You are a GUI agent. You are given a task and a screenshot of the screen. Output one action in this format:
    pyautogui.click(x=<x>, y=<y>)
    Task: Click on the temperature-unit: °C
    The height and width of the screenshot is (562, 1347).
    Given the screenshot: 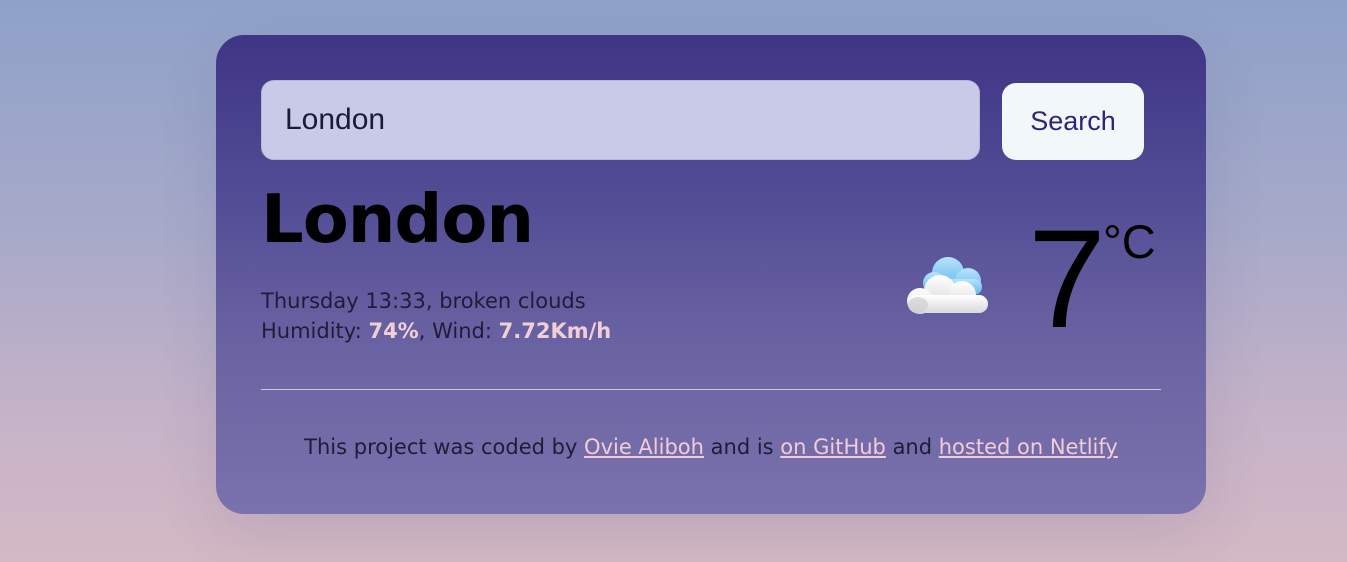 What is the action you would take?
    pyautogui.click(x=1129, y=241)
    